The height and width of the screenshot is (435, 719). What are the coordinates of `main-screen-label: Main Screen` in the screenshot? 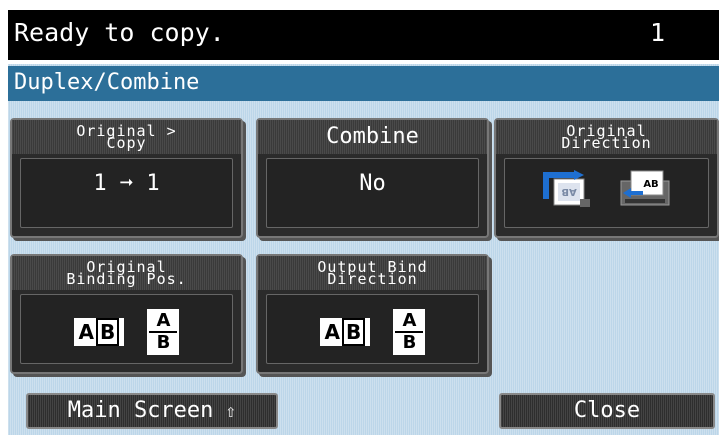 It's located at (140, 410).